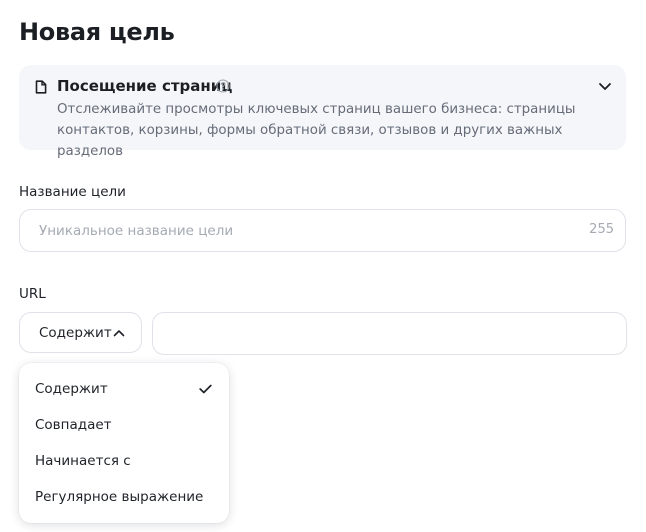 The image size is (646, 532). Describe the element at coordinates (97, 32) in the screenshot. I see `page-title: Новая цель` at that location.